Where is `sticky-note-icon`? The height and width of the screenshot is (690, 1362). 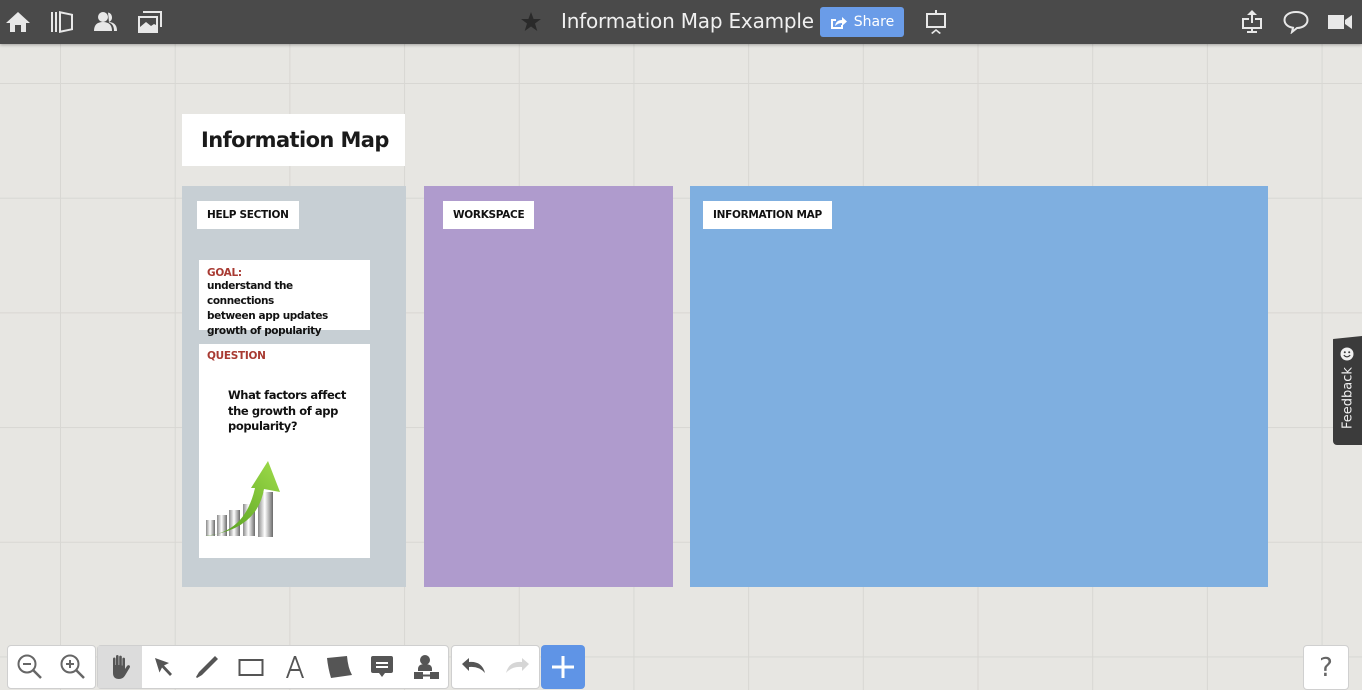
sticky-note-icon is located at coordinates (339, 667).